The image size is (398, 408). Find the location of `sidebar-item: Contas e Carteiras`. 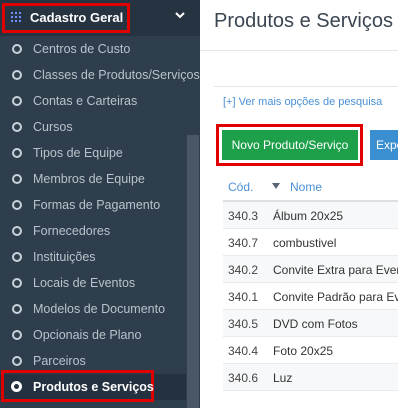

sidebar-item: Contas e Carteiras is located at coordinates (93, 101).